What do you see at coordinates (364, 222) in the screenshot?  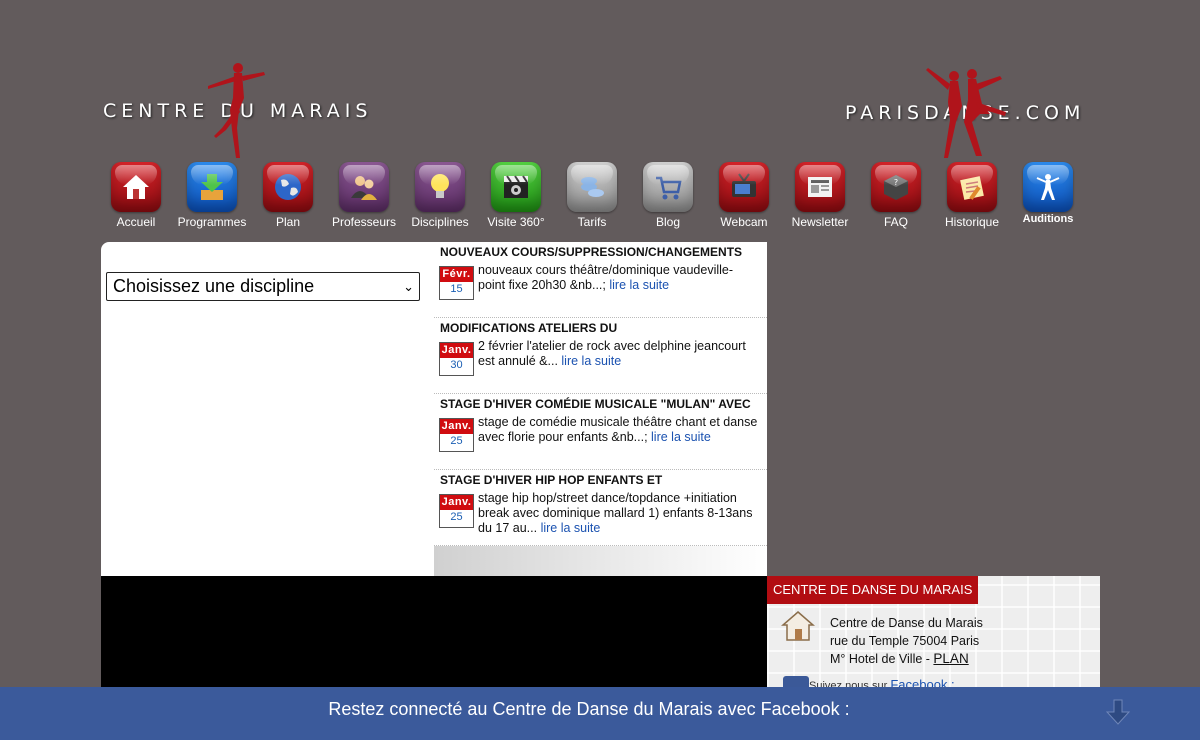 I see `nav-label: Professeurs` at bounding box center [364, 222].